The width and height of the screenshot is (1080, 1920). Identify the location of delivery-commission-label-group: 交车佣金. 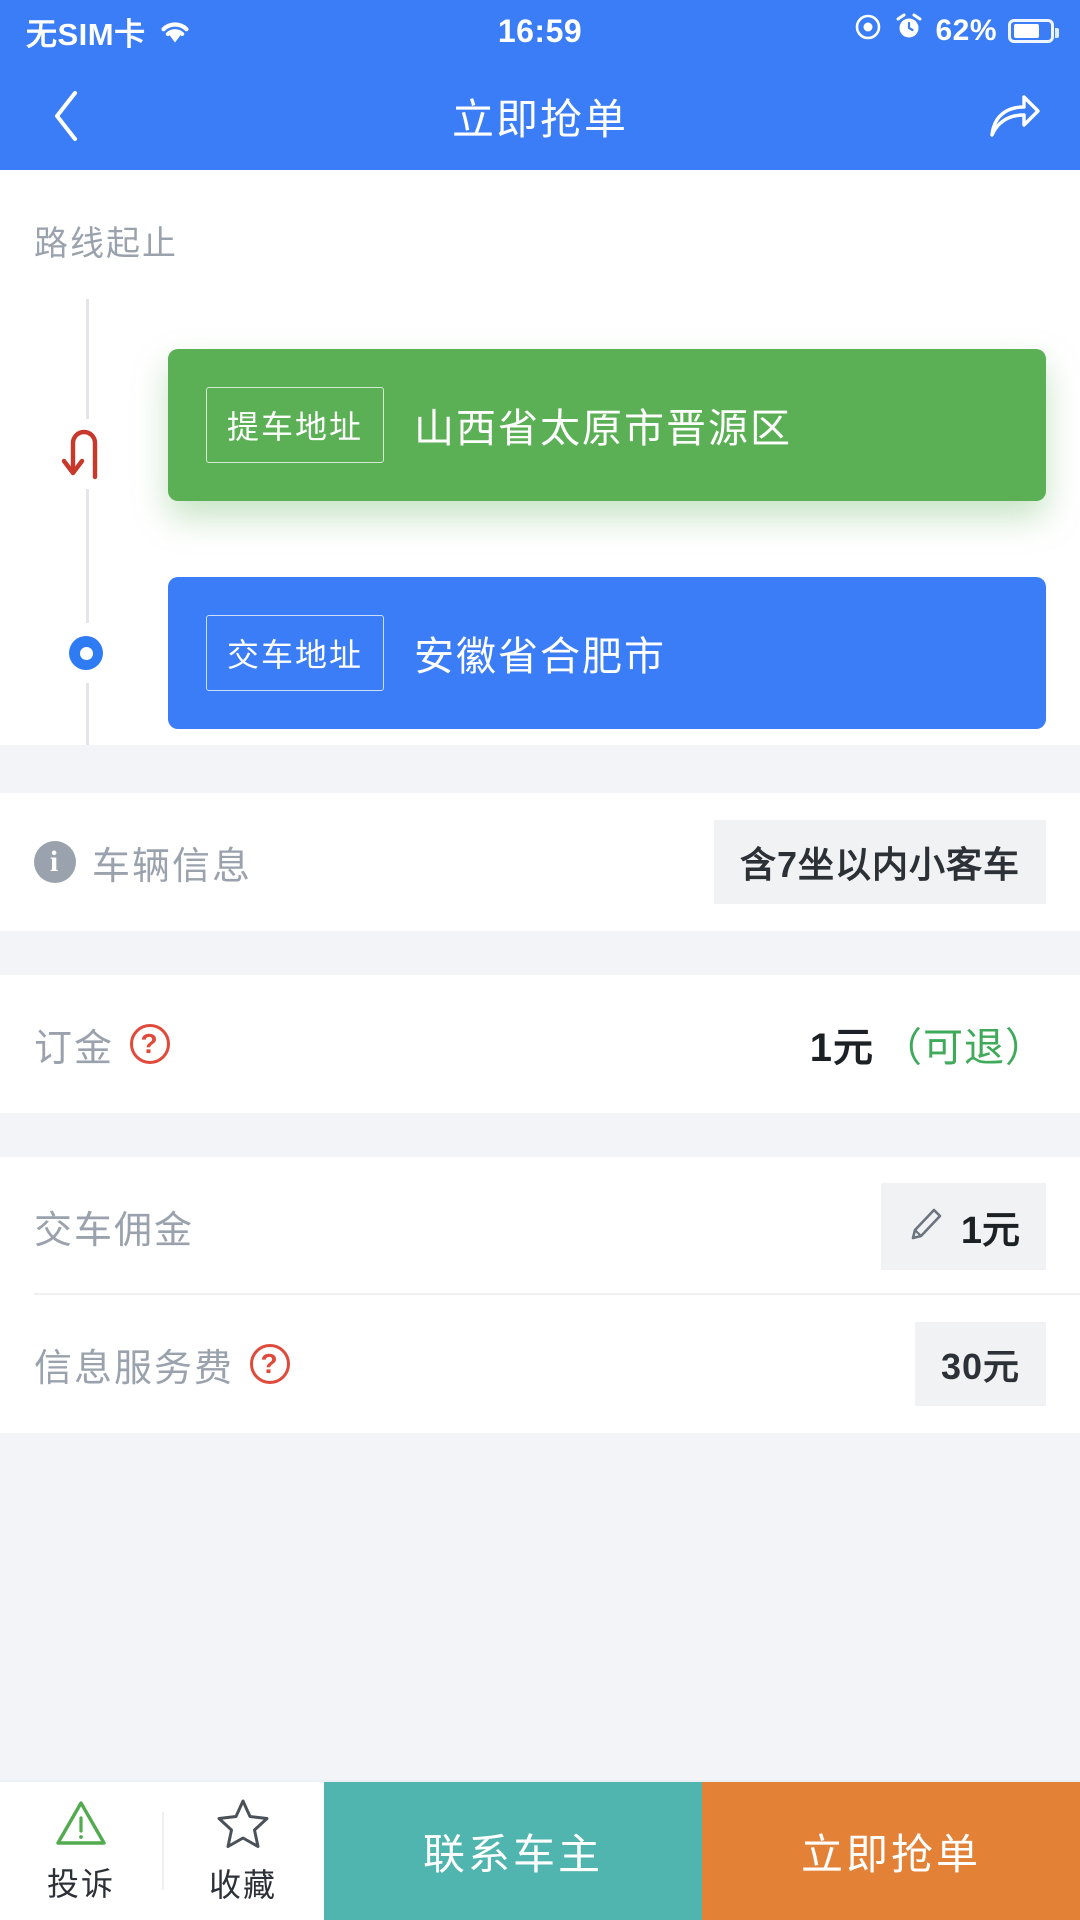
(114, 1226).